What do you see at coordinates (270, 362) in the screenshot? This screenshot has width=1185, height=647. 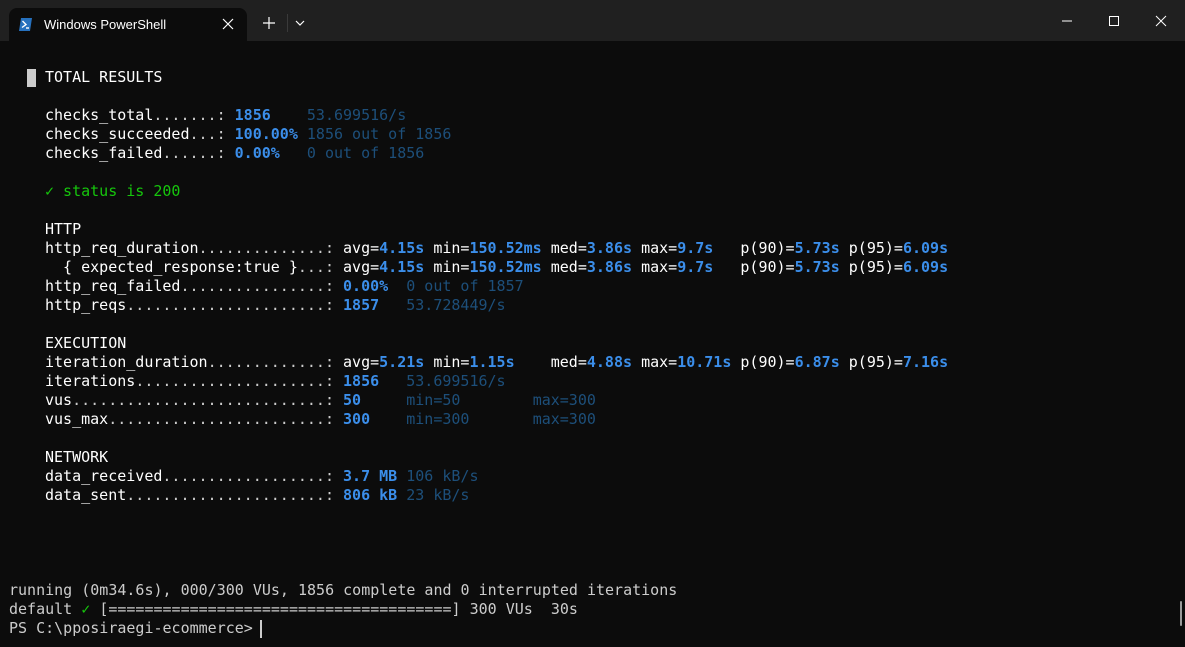 I see `metric-dots: .............:` at bounding box center [270, 362].